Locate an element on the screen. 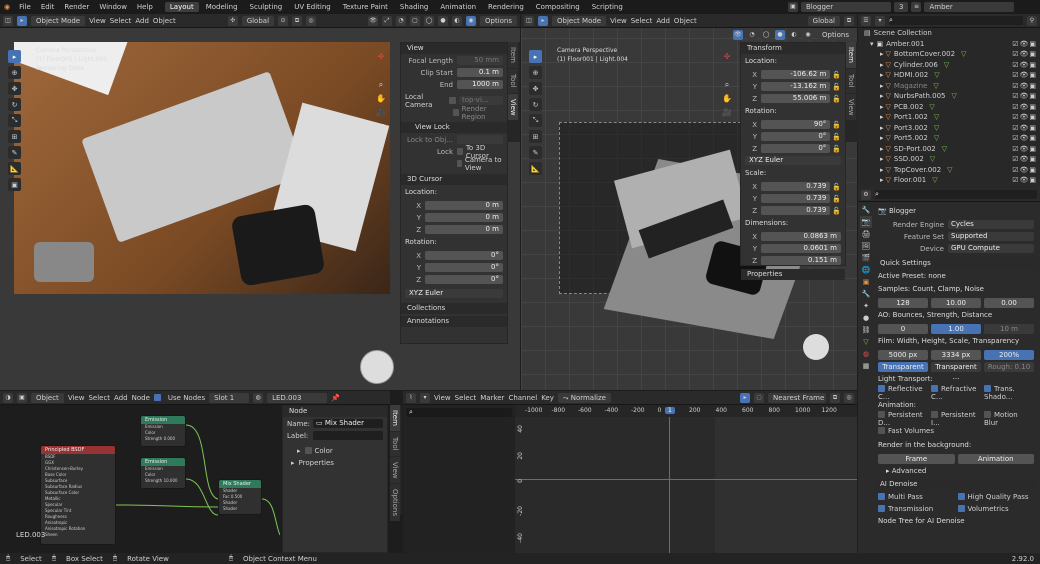 The width and height of the screenshot is (1040, 564). display-mode-icon: ▾ is located at coordinates (880, 20).